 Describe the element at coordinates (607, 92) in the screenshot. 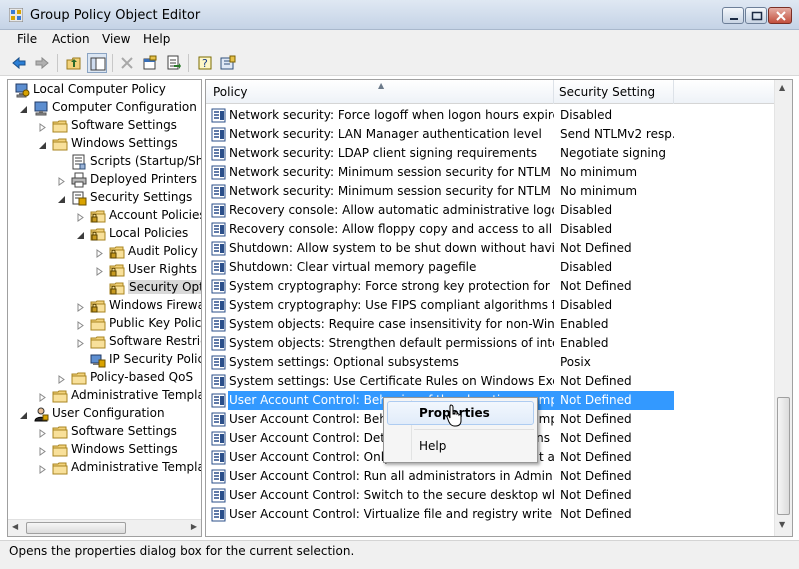

I see `column-header-security-setting: Security Setting` at that location.